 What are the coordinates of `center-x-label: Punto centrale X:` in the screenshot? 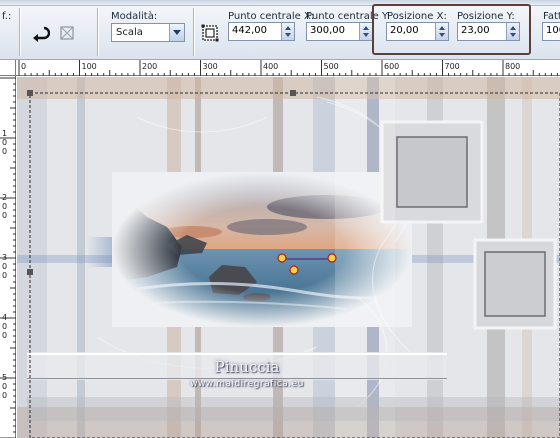 It's located at (271, 16).